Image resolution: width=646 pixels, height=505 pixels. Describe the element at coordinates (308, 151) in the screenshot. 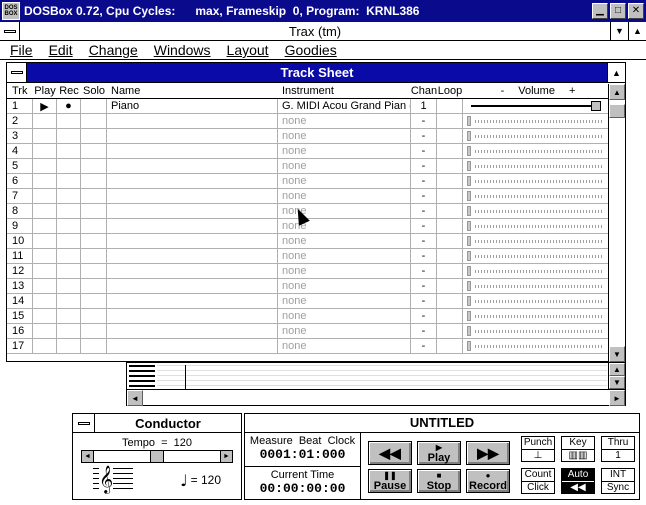

I see `track-row: 4 none -` at that location.